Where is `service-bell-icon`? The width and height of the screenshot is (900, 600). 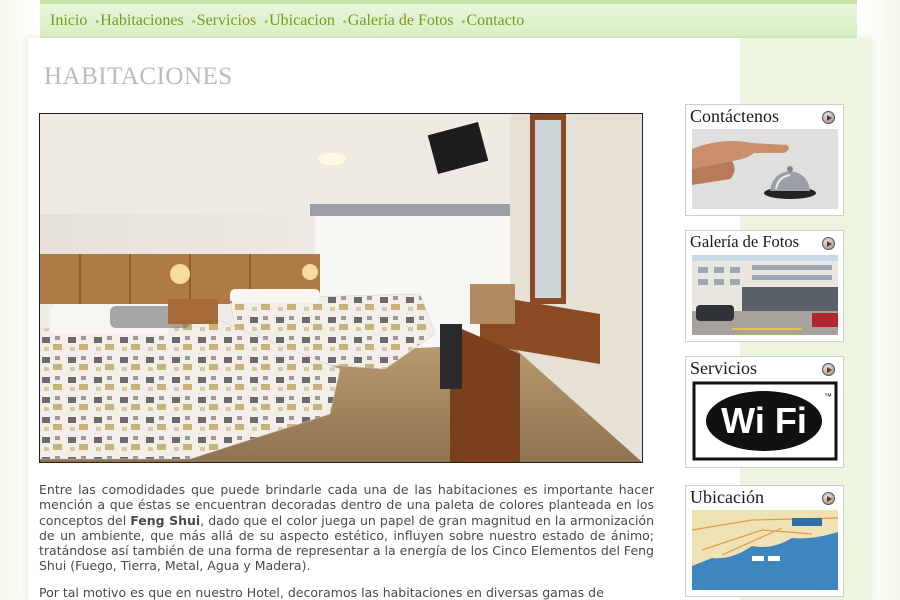 service-bell-icon is located at coordinates (765, 169).